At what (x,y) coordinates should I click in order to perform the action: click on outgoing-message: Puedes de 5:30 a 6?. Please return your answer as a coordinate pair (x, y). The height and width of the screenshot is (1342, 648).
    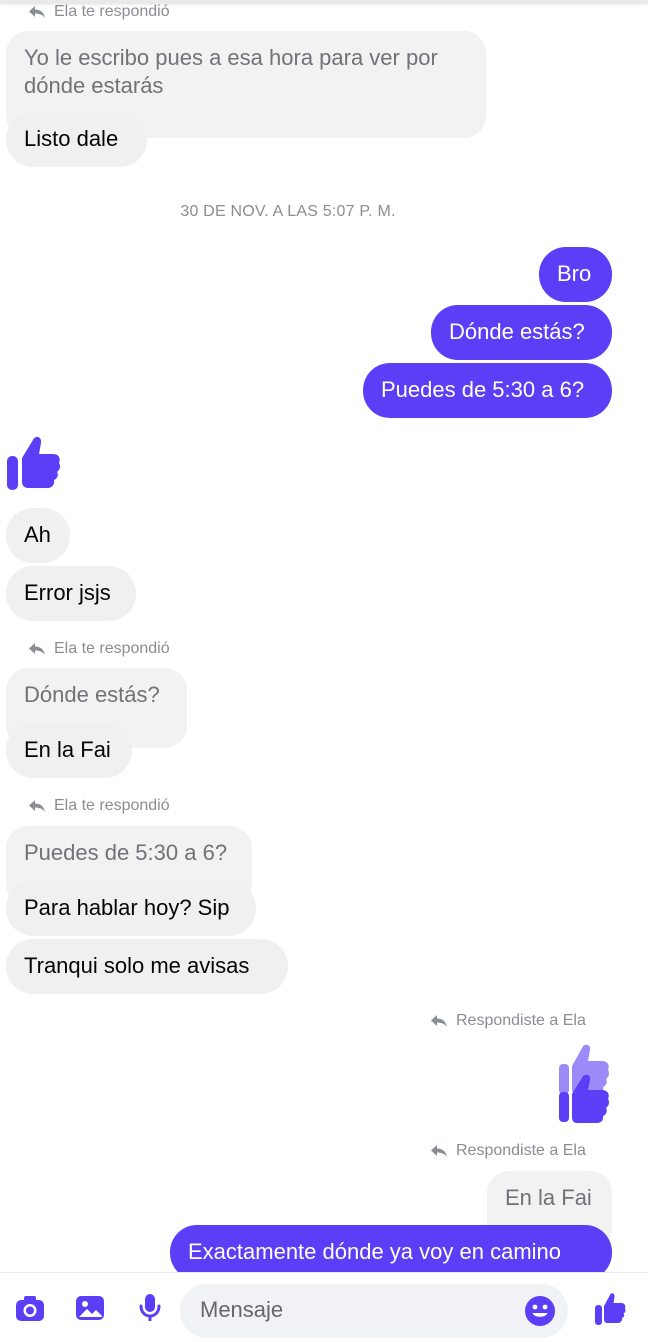
    Looking at the image, I should click on (487, 390).